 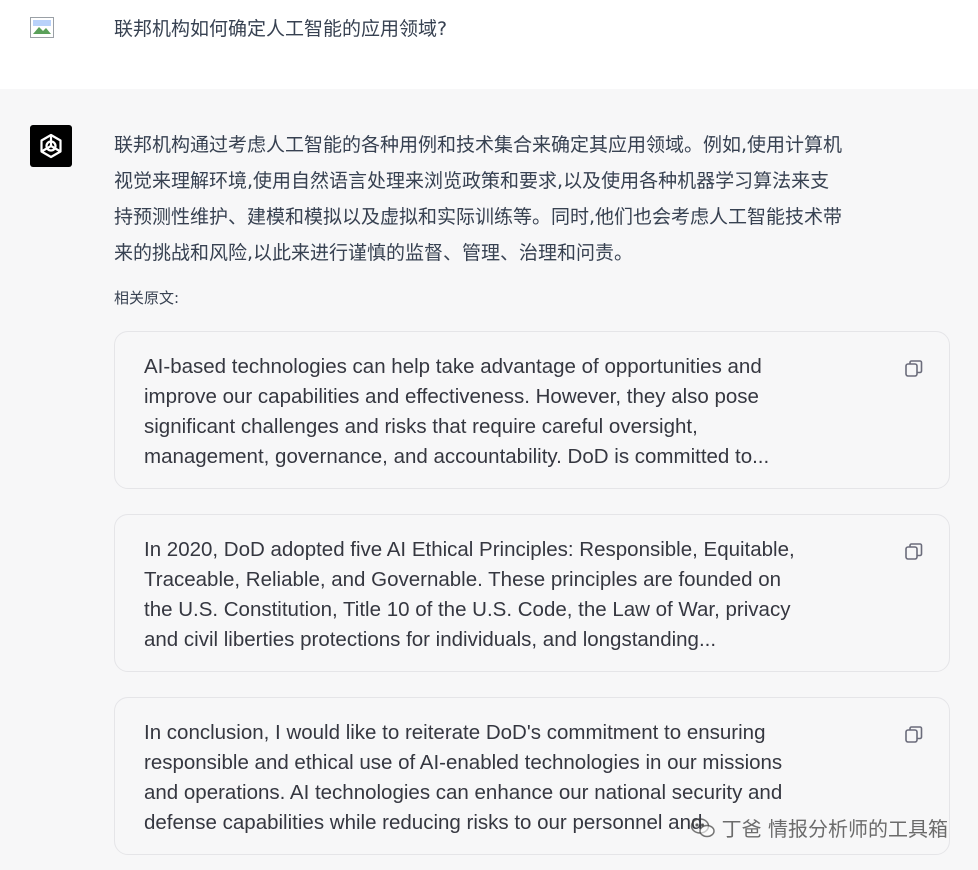 What do you see at coordinates (42, 27) in the screenshot?
I see `broken-image-icon` at bounding box center [42, 27].